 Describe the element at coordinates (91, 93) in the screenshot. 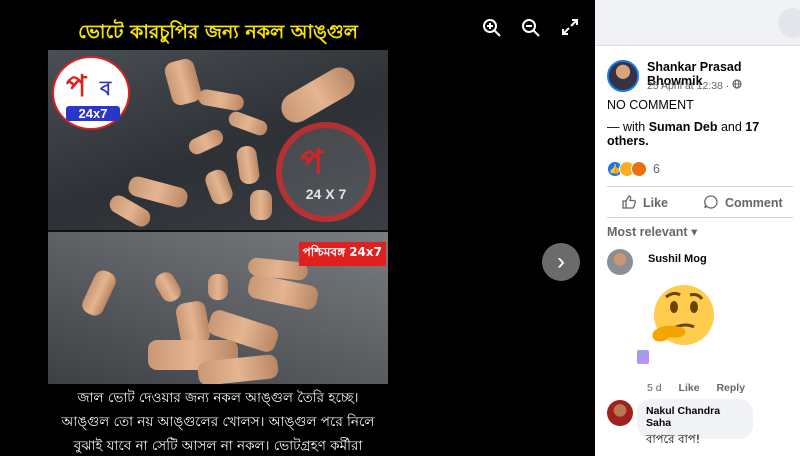

I see `channel-logo: প ব 24x7` at that location.